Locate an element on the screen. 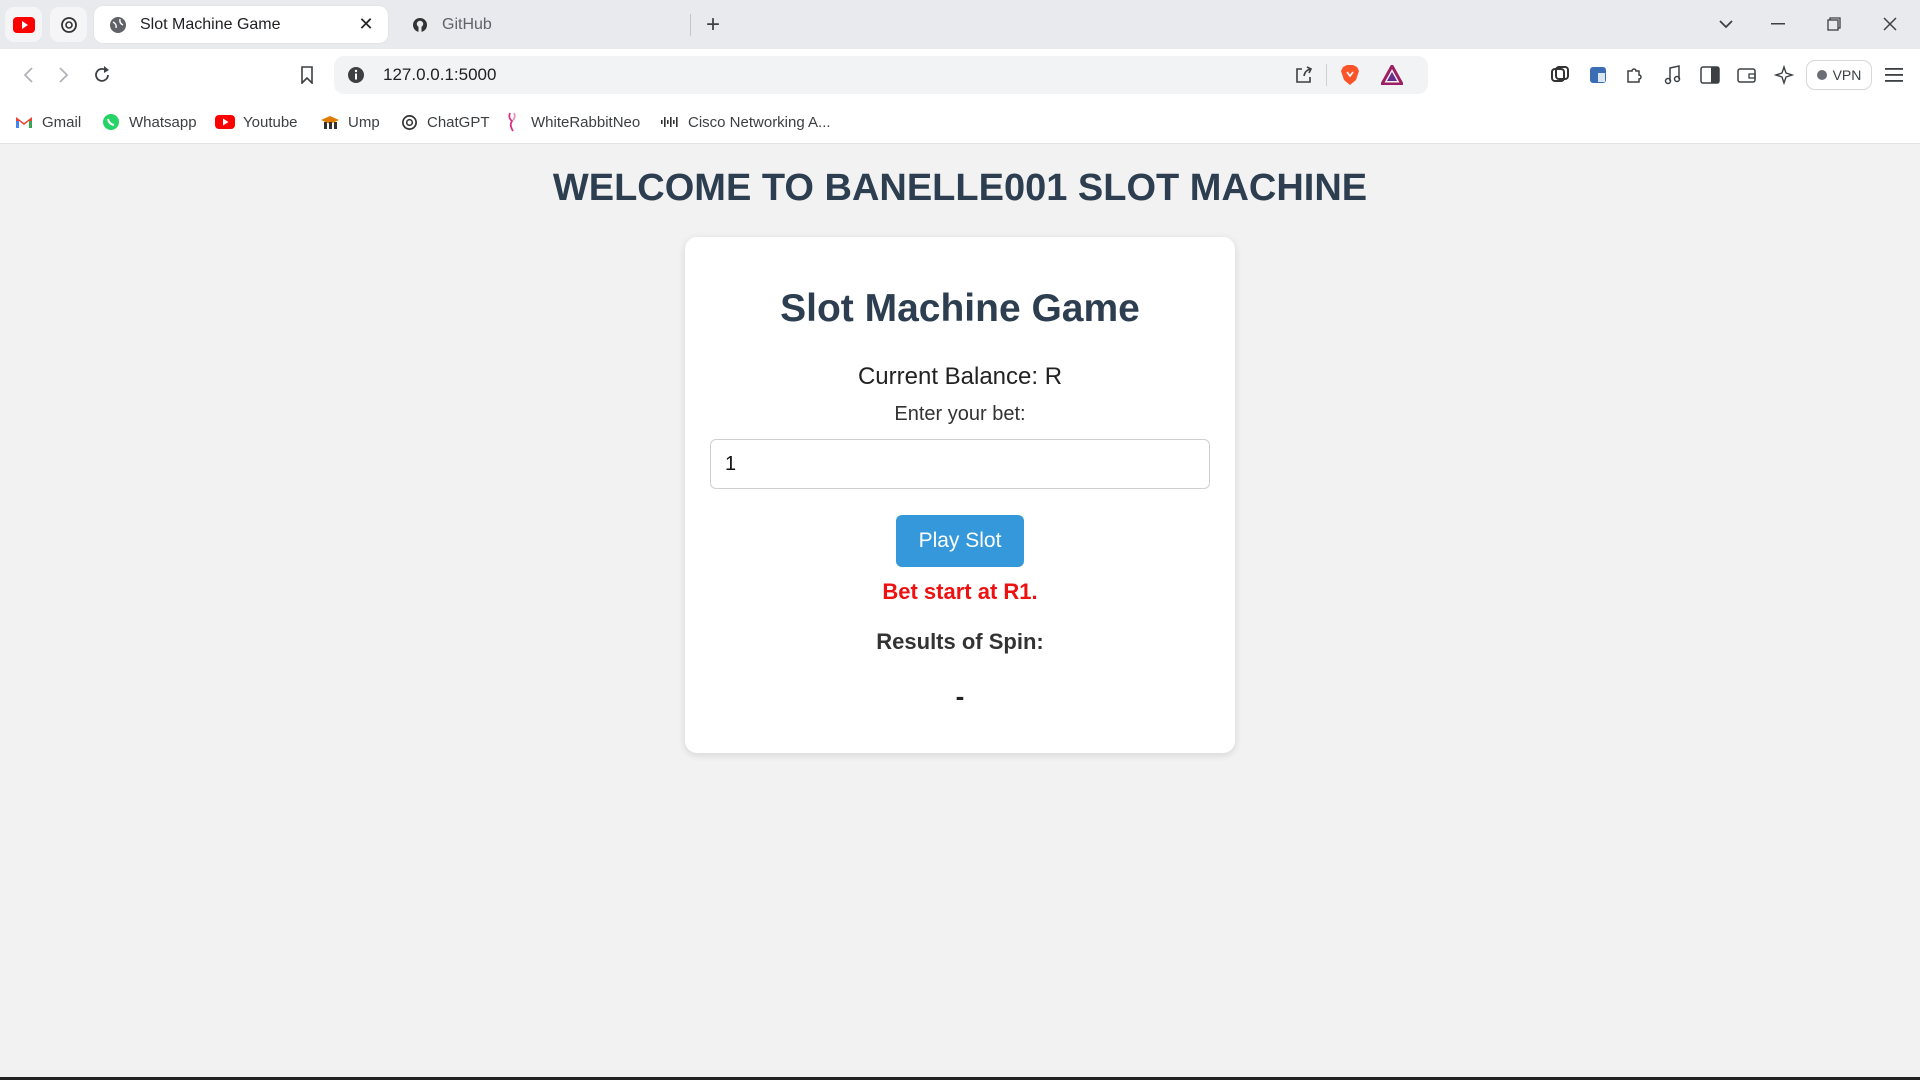  bookmark-icon is located at coordinates (307, 75).